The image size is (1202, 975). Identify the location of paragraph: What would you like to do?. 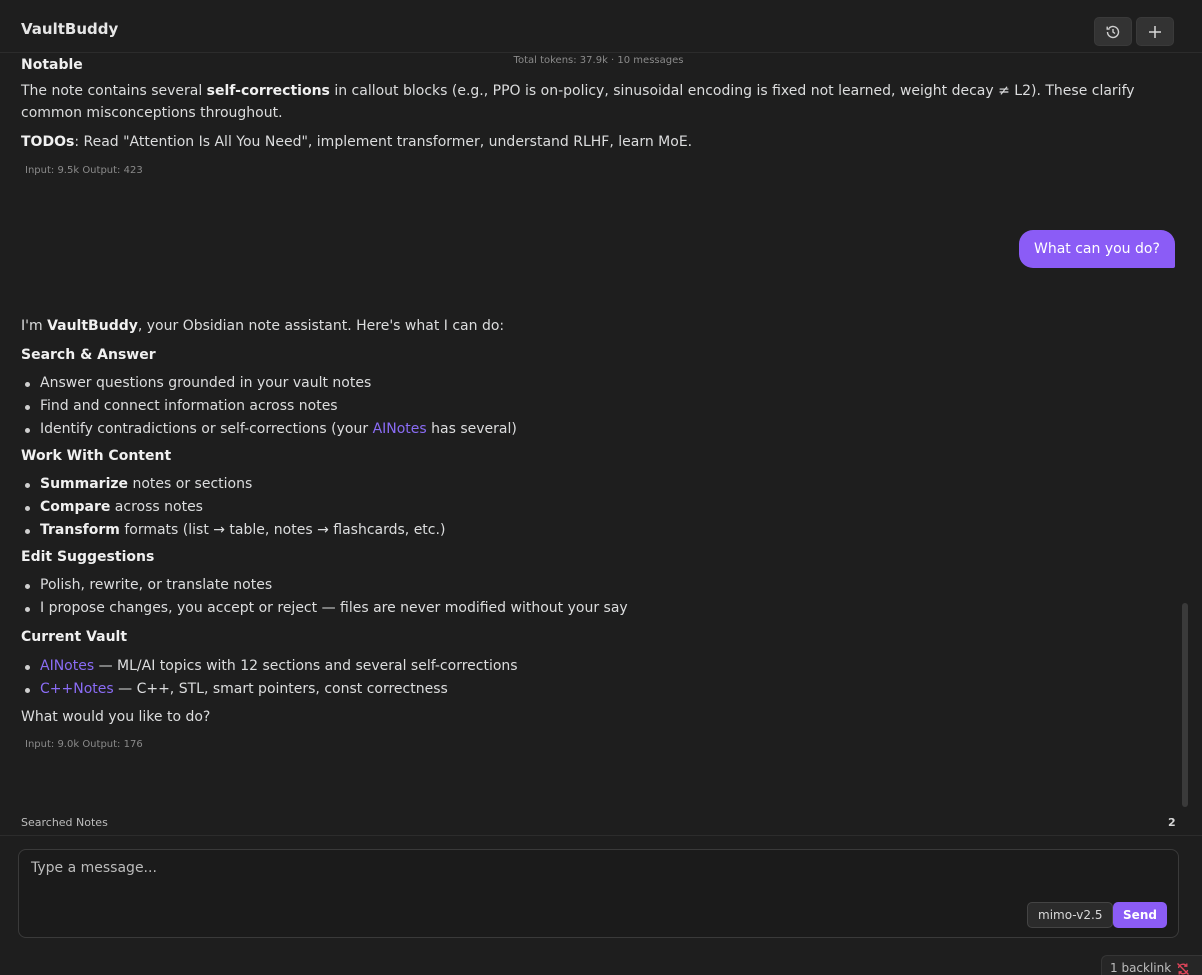
(116, 717).